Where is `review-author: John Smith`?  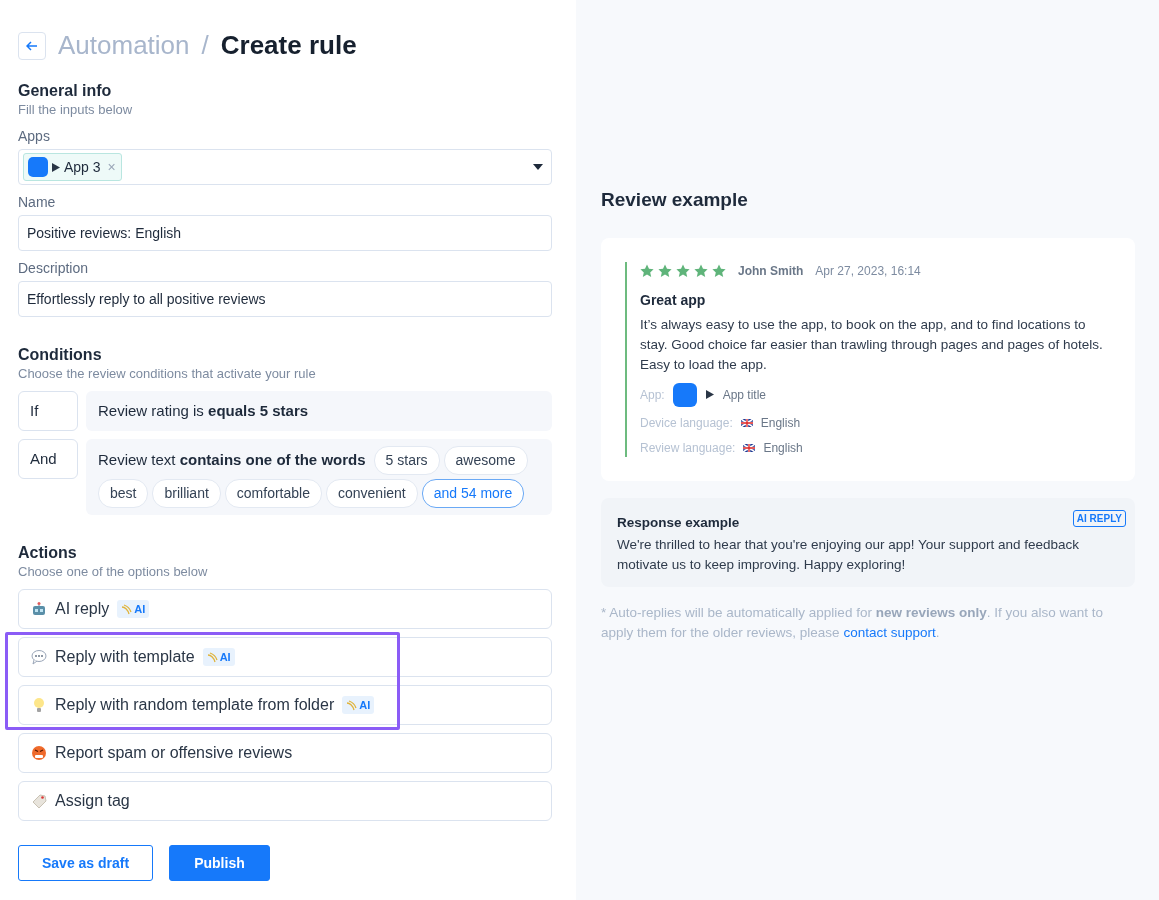 review-author: John Smith is located at coordinates (771, 271).